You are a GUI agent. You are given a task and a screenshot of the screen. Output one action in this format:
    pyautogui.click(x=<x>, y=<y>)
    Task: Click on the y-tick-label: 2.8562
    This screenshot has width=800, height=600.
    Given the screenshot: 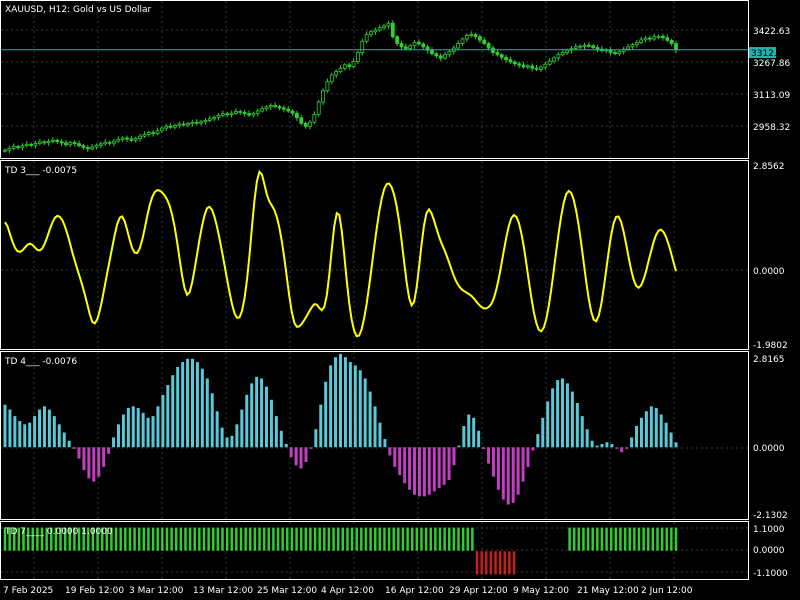 What is the action you would take?
    pyautogui.click(x=769, y=167)
    